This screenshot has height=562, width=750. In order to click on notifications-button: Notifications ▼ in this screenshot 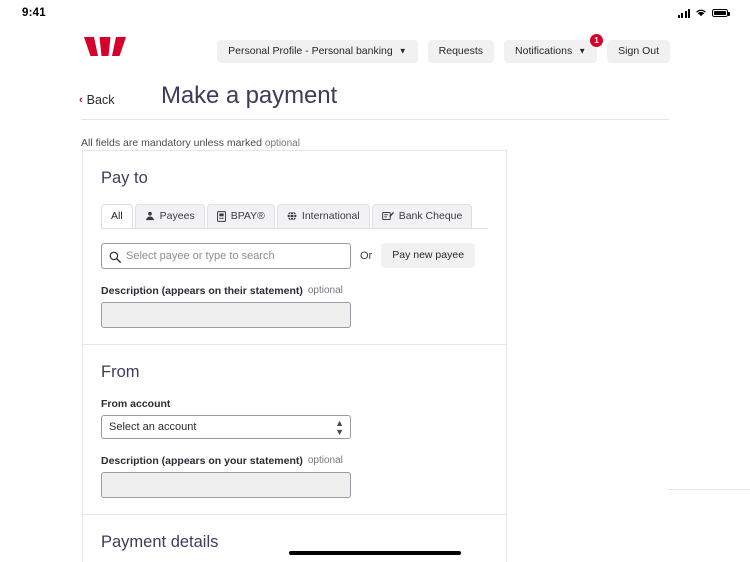, I will do `click(551, 51)`.